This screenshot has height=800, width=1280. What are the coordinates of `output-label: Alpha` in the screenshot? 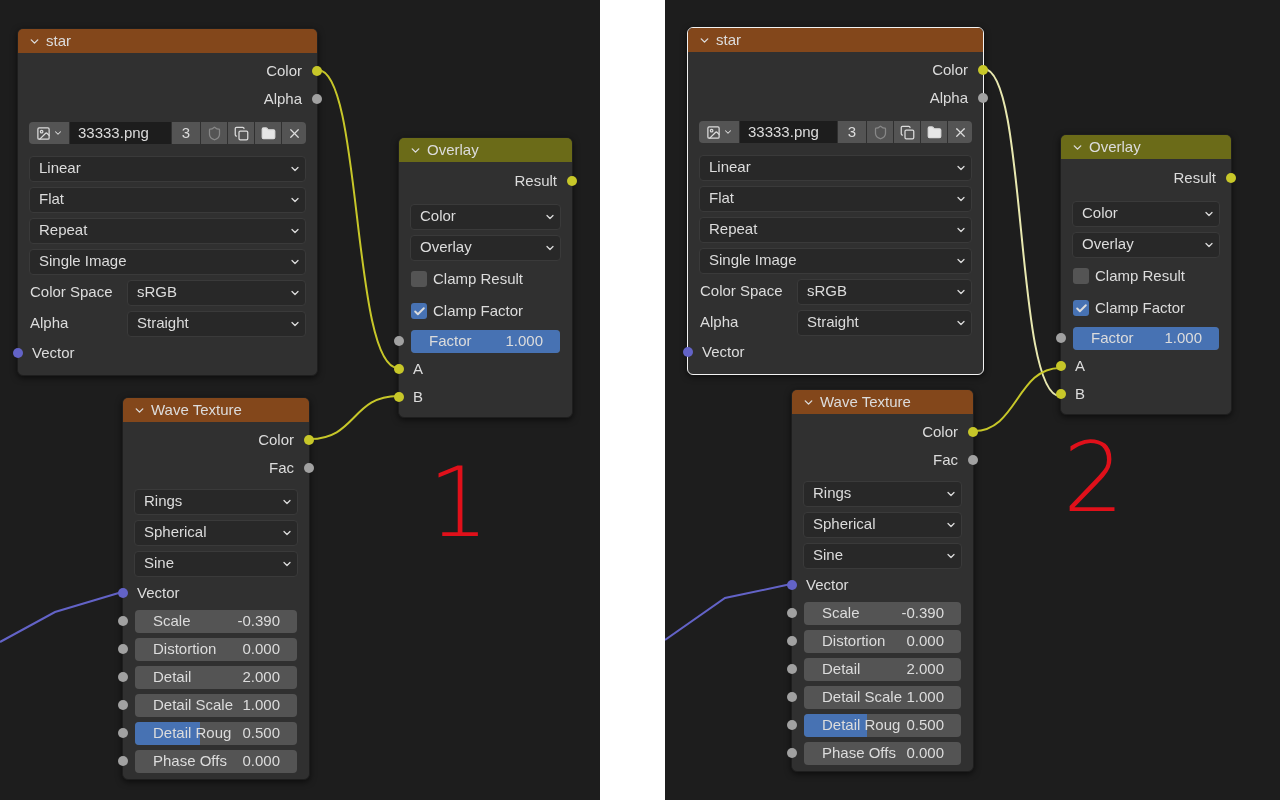 It's located at (948, 97).